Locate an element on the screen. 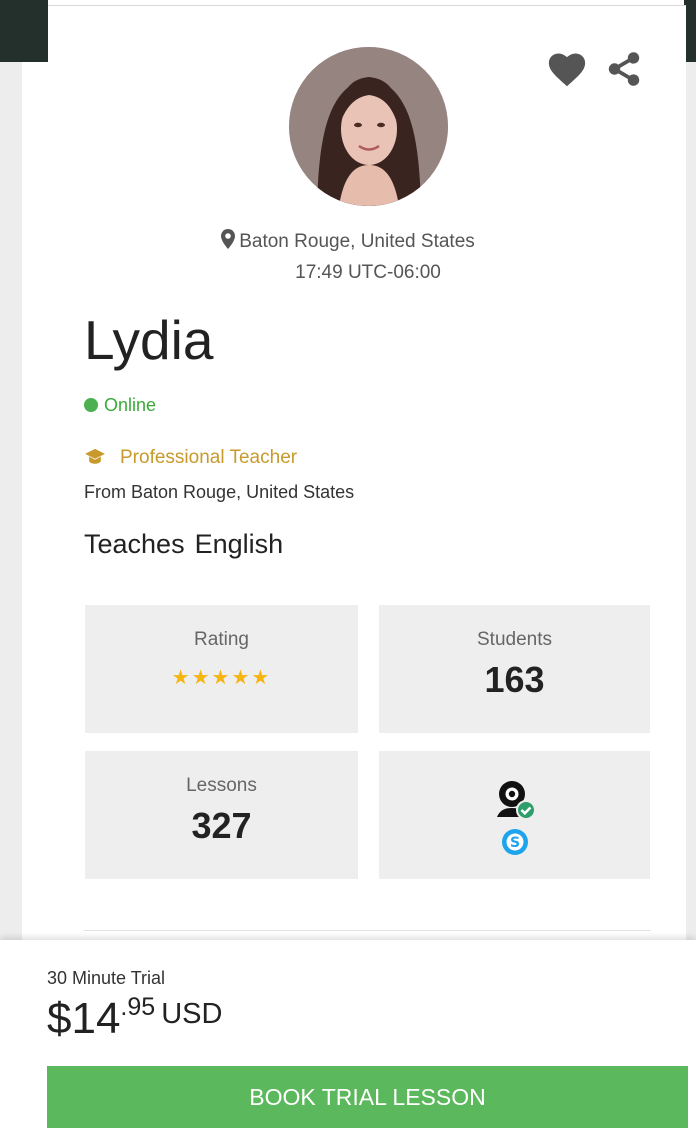 This screenshot has height=1129, width=696. lessons-stat: Lessons 327 is located at coordinates (221, 815).